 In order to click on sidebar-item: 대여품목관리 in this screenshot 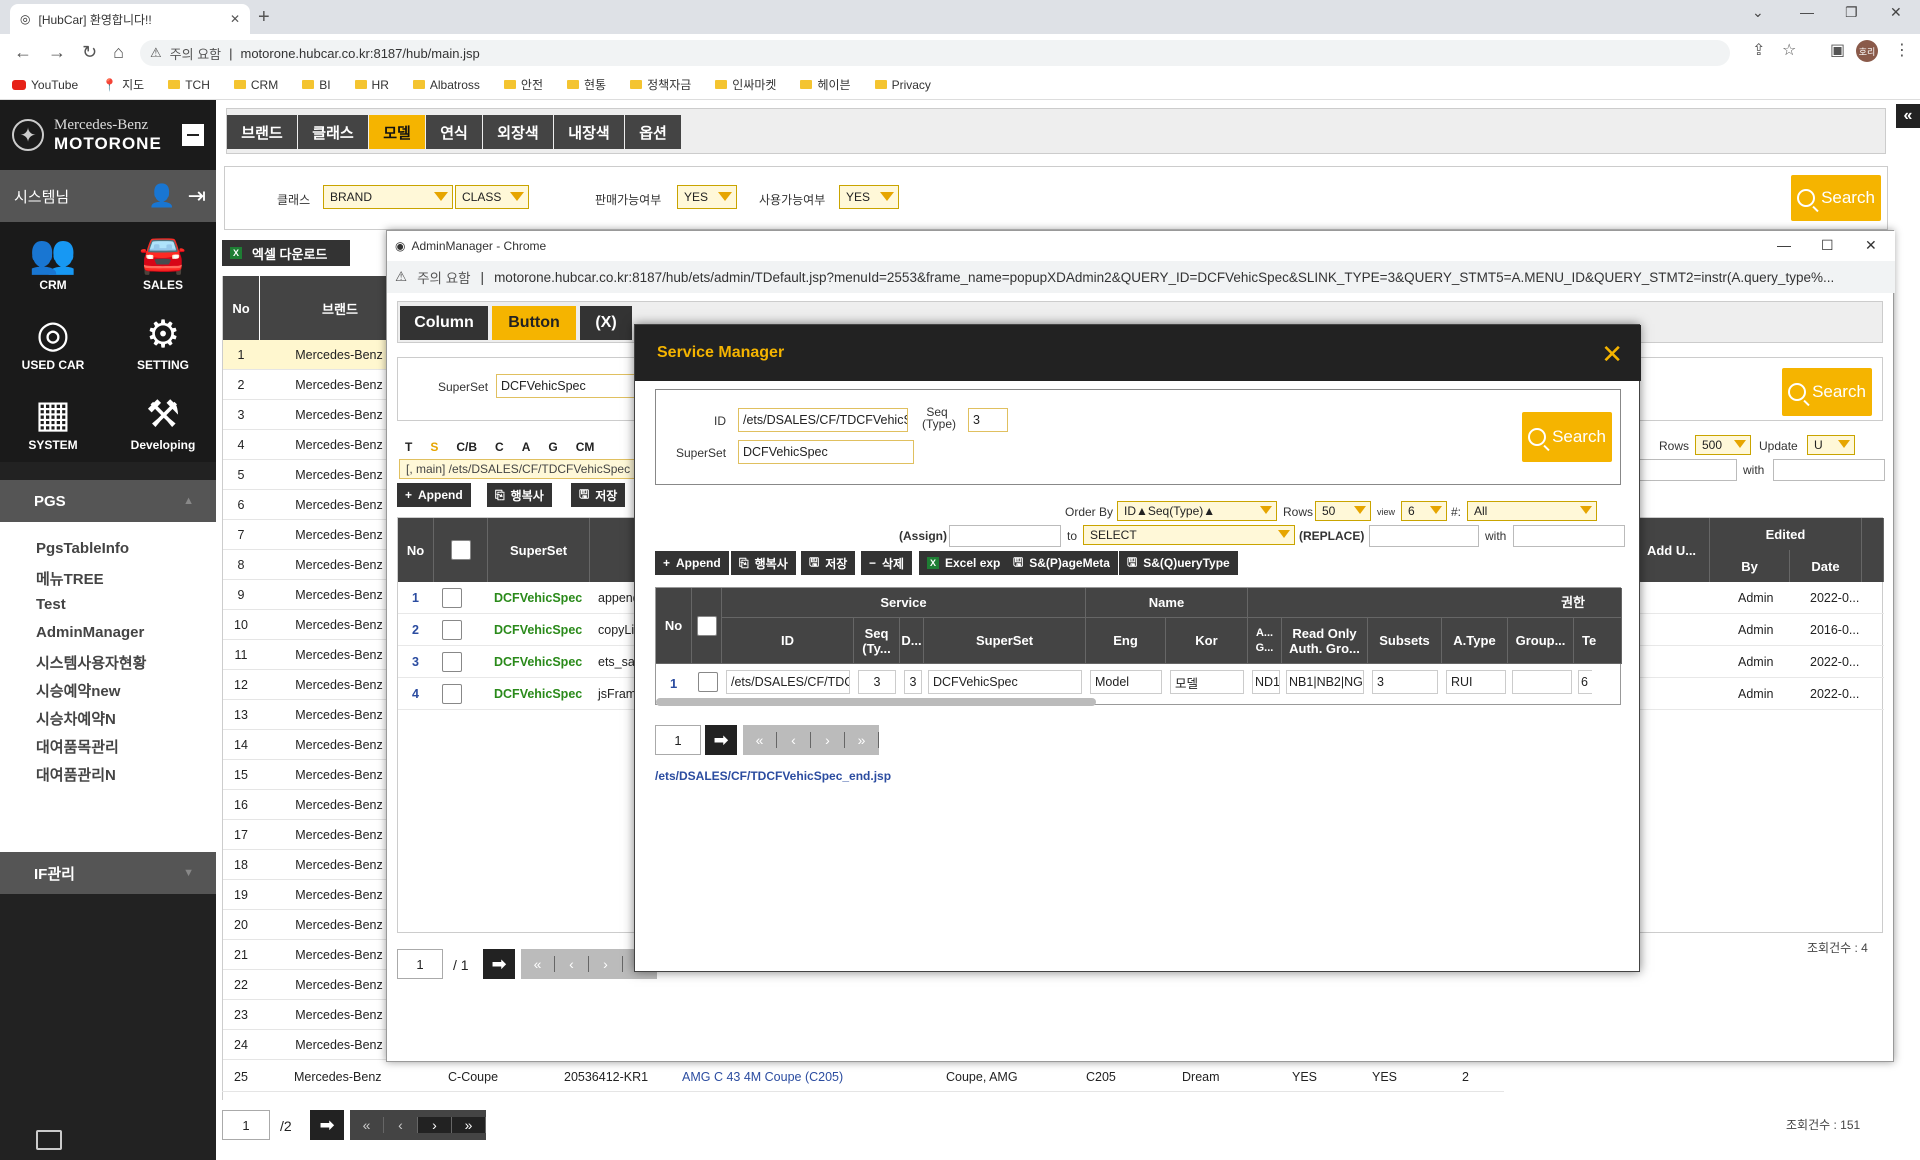, I will do `click(77, 746)`.